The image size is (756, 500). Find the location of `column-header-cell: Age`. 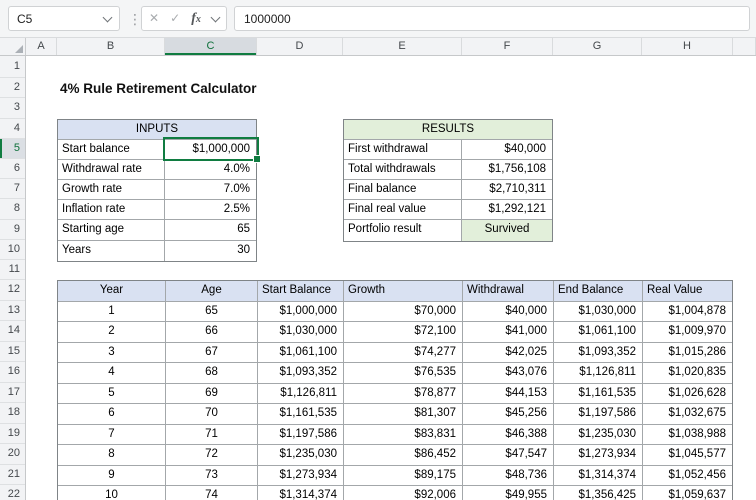

column-header-cell: Age is located at coordinates (212, 291).